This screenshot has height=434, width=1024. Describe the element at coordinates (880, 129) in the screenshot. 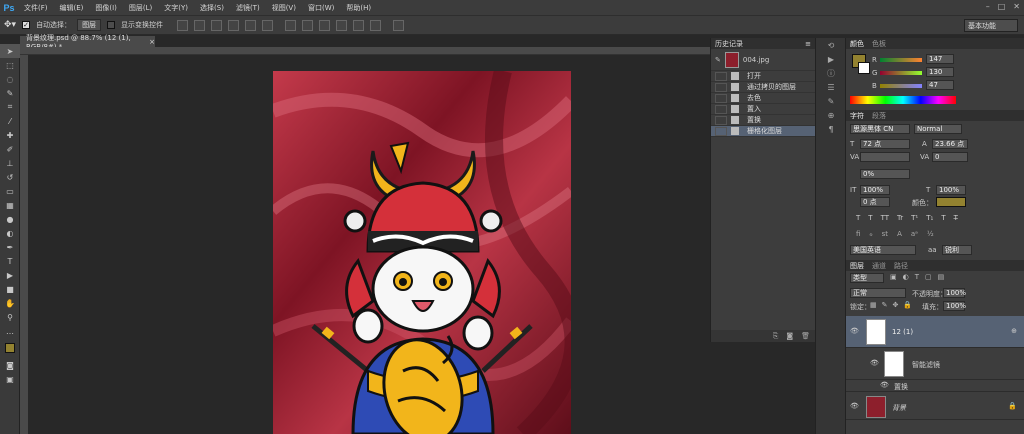

I see `font-family-select: 思源黑体 CN` at that location.